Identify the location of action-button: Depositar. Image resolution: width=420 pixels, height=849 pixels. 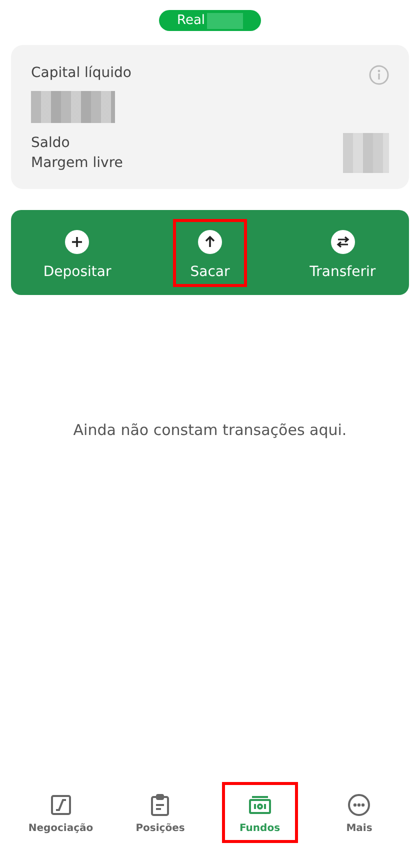
(77, 252).